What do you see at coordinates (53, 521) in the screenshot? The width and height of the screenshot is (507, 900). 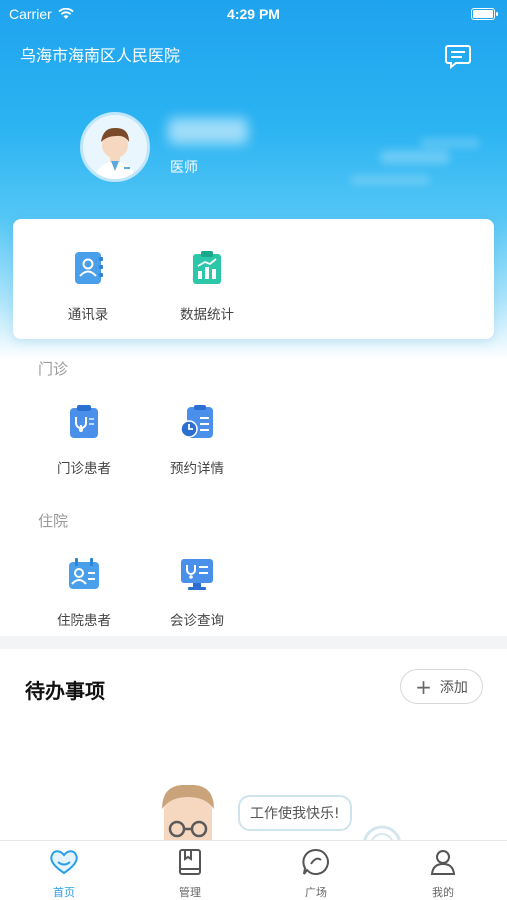 I see `inpatient-section-title: 住院` at bounding box center [53, 521].